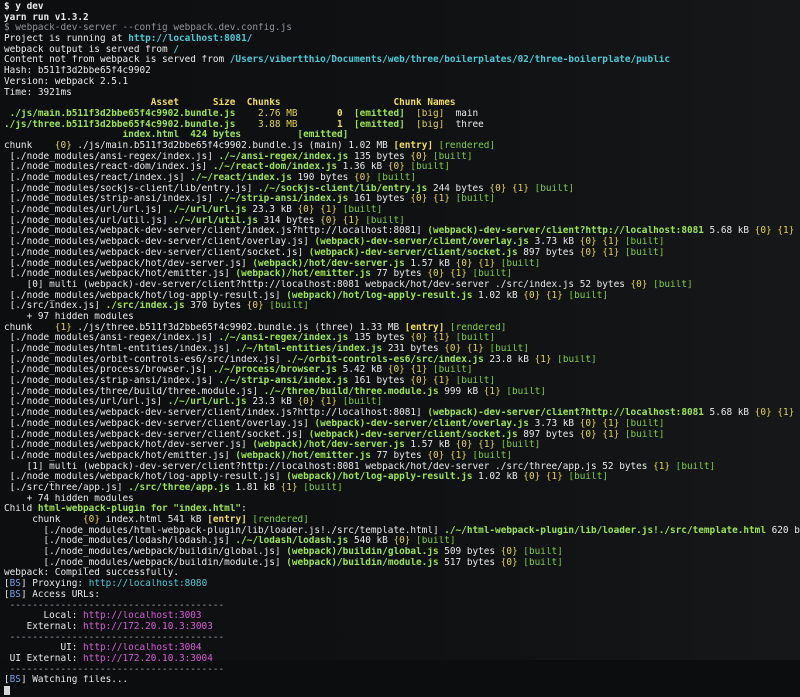  Describe the element at coordinates (430, 263) in the screenshot. I see `terminal-text: 1.57 kB` at that location.